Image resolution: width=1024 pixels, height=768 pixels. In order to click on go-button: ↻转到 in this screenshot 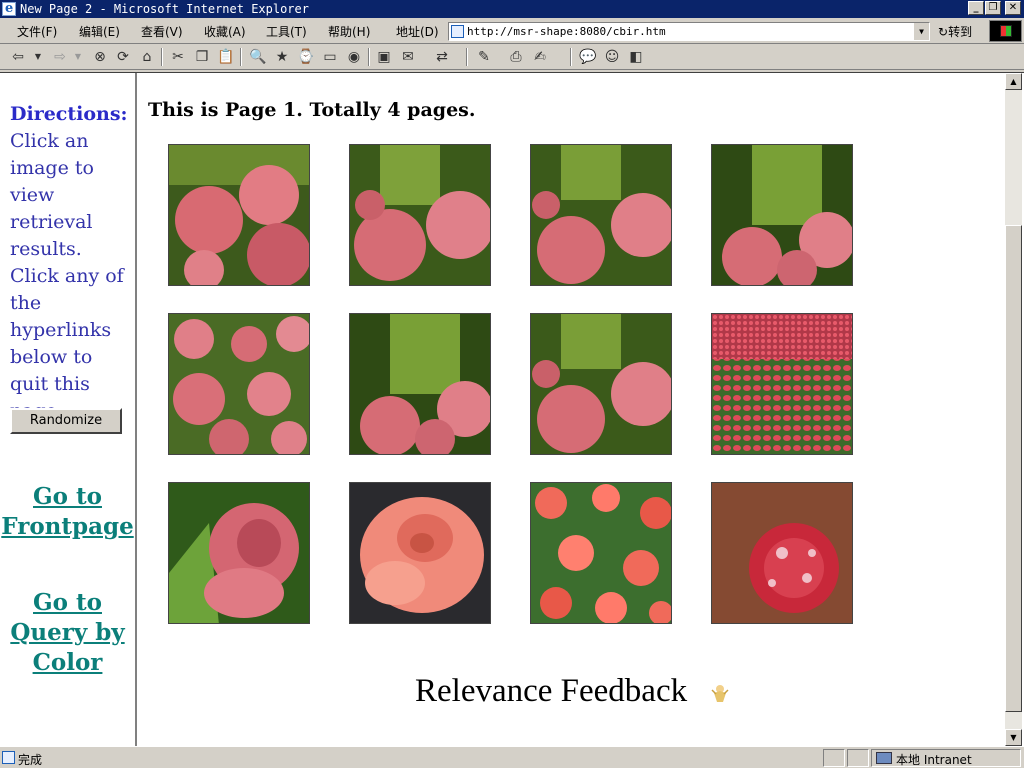, I will do `click(955, 31)`.